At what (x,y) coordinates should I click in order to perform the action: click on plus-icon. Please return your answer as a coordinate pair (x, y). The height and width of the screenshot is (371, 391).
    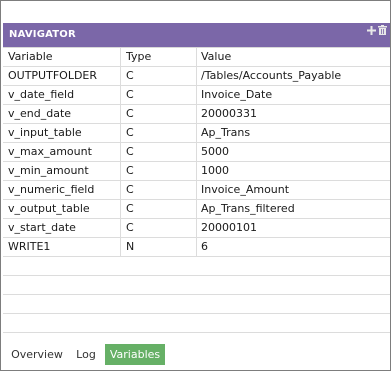
    Looking at the image, I should click on (371, 30).